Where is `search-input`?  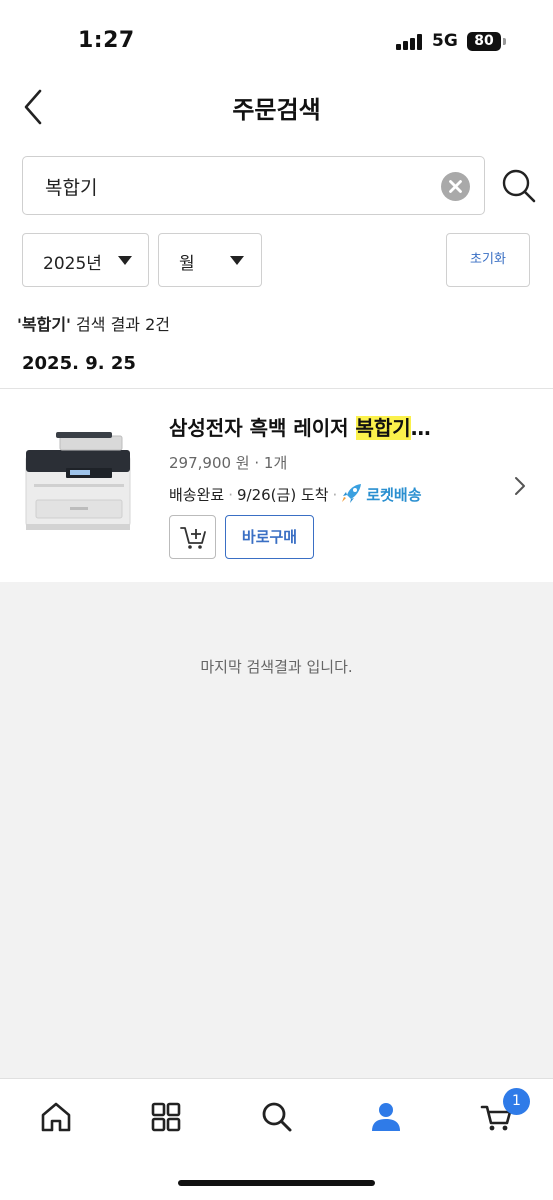 search-input is located at coordinates (235, 186).